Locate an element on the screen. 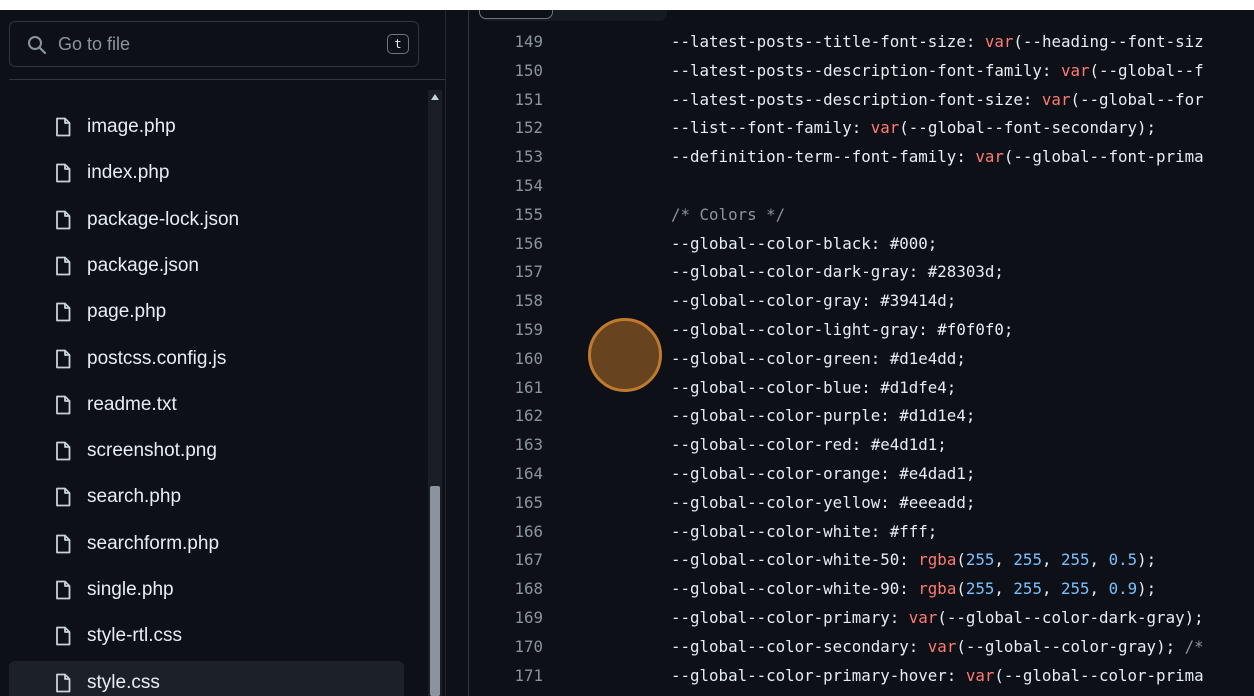 The width and height of the screenshot is (1254, 696). line-number: 152 is located at coordinates (528, 127).